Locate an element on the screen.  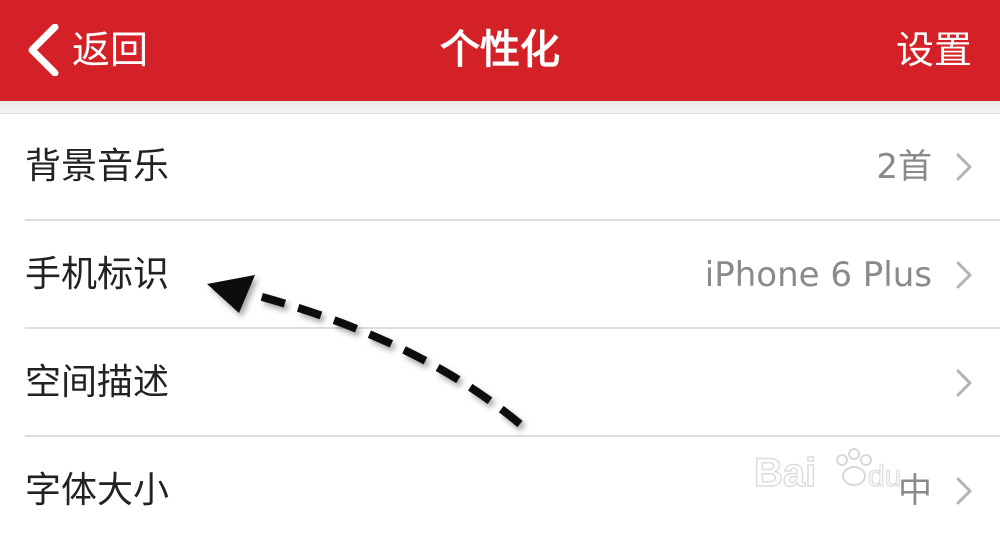
chevron-left-icon is located at coordinates (43, 50).